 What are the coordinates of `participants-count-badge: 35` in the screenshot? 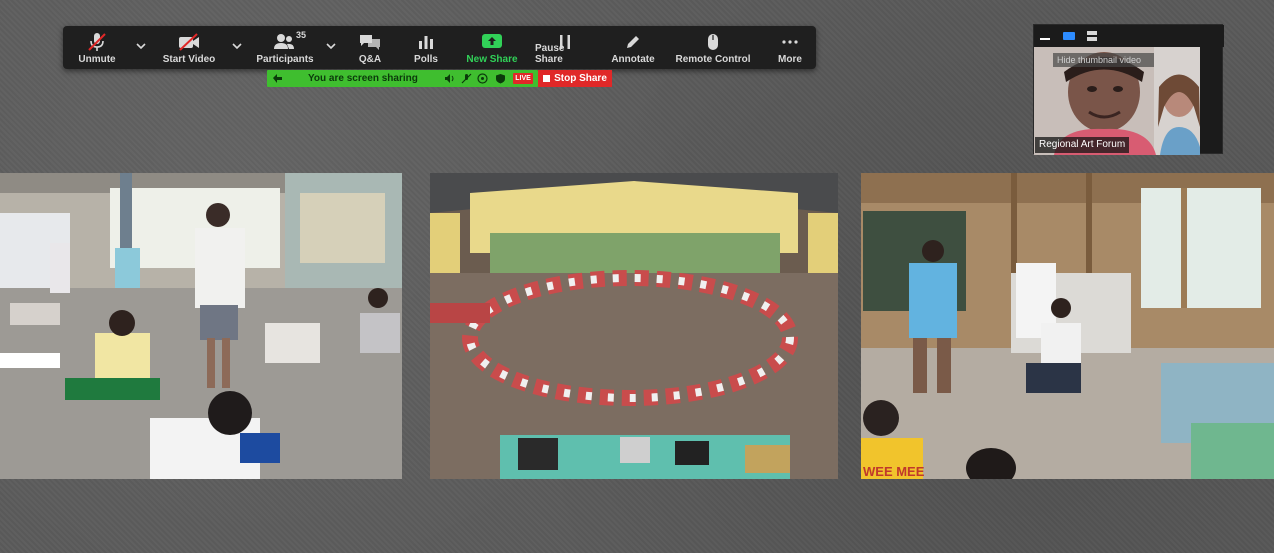 It's located at (301, 35).